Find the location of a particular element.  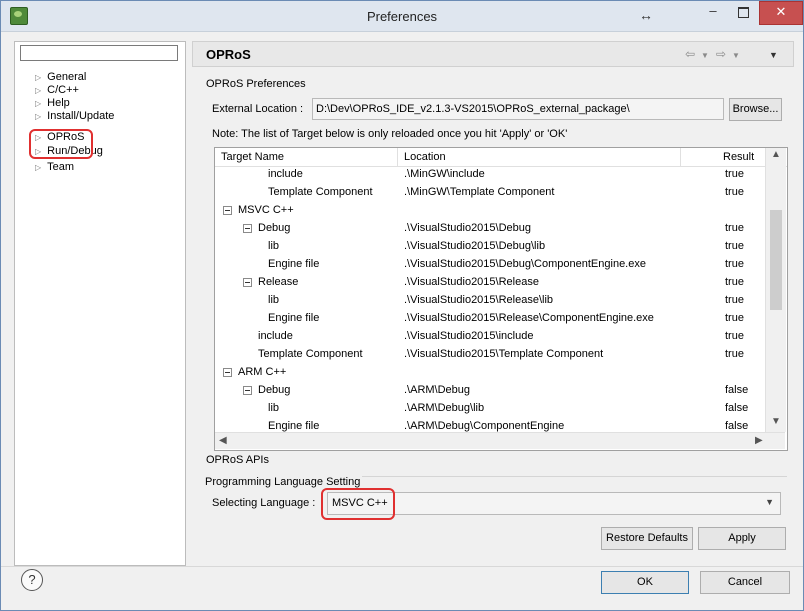

forward-menu-icon: ▼ is located at coordinates (736, 55).